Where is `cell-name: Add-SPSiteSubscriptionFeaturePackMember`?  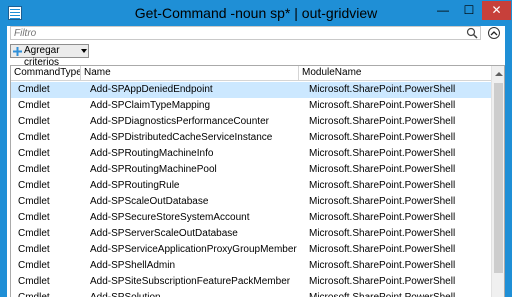
cell-name: Add-SPSiteSubscriptionFeaturePackMember is located at coordinates (190, 281).